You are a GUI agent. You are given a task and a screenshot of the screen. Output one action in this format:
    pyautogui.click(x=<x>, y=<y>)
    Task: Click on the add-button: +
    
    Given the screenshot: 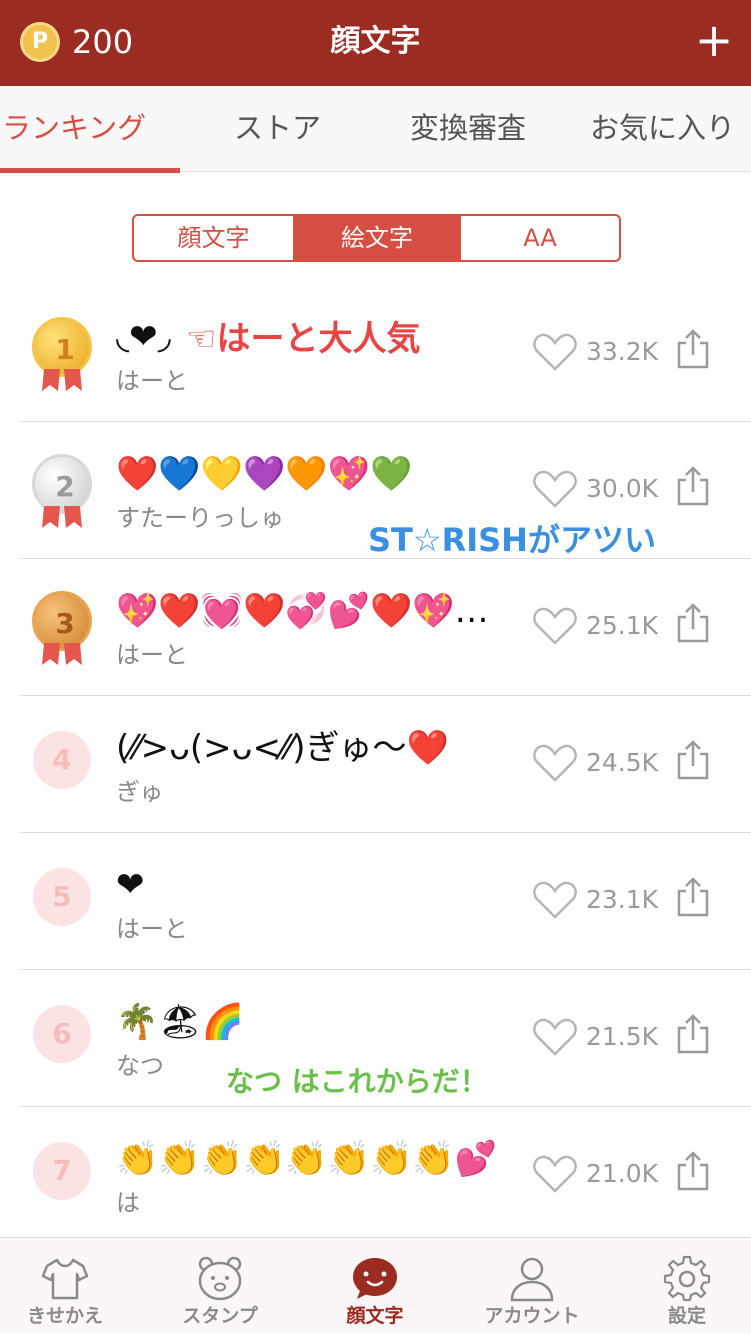 What is the action you would take?
    pyautogui.click(x=714, y=40)
    